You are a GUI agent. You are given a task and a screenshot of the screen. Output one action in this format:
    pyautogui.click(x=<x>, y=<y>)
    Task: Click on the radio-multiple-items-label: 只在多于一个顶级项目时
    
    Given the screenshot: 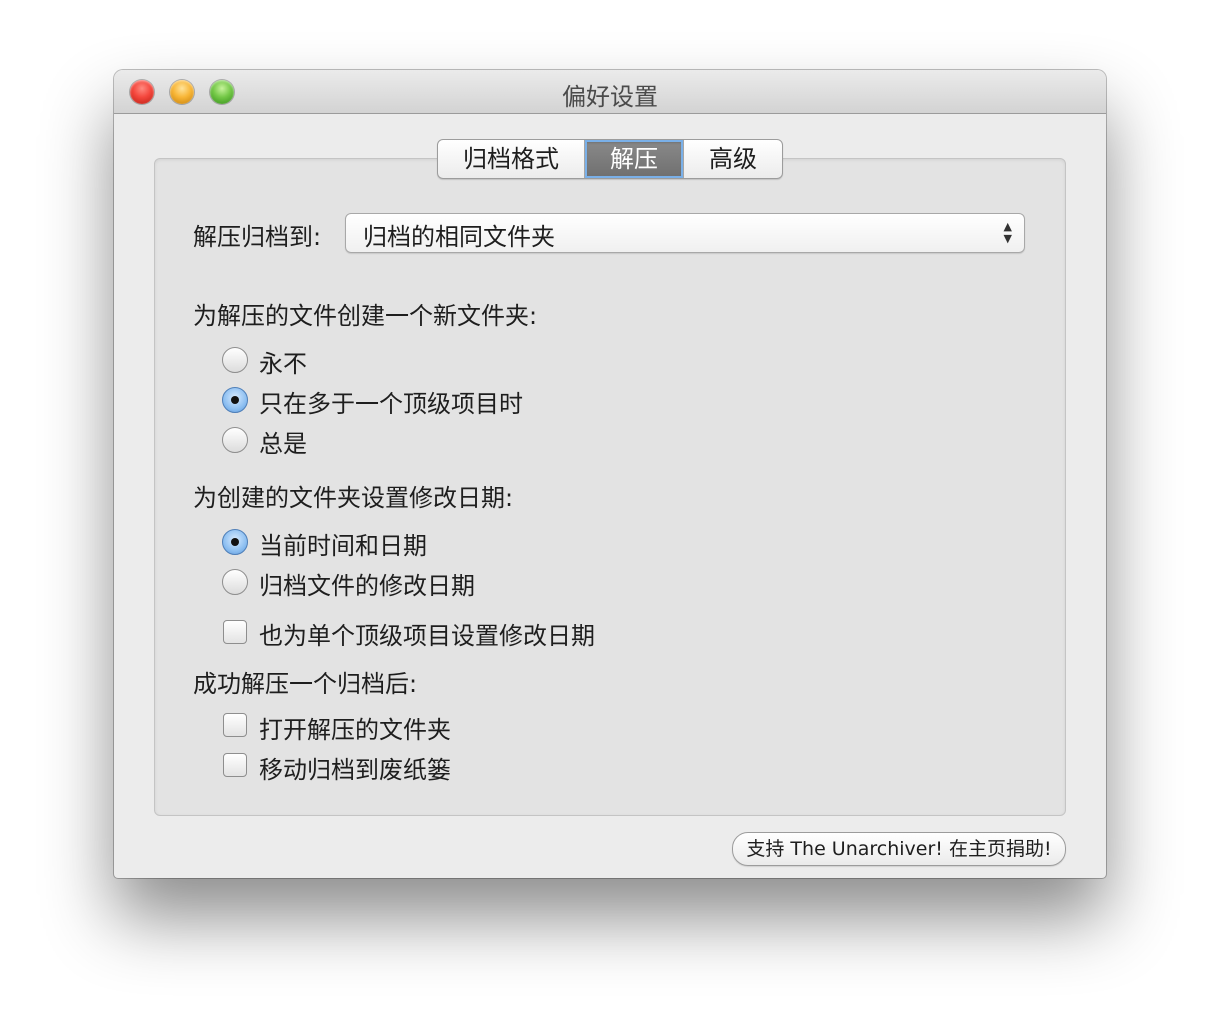 What is the action you would take?
    pyautogui.click(x=391, y=401)
    